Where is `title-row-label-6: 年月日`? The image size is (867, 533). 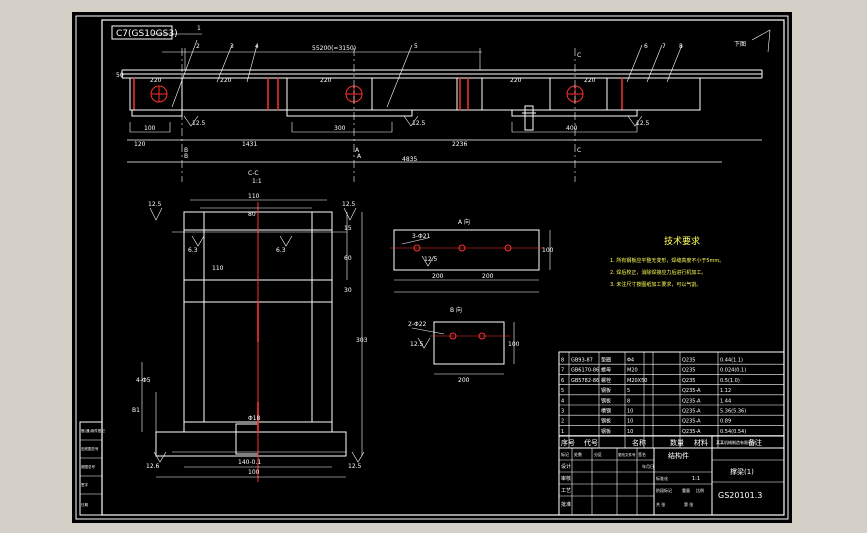 title-row-label-6: 年月日 is located at coordinates (648, 466).